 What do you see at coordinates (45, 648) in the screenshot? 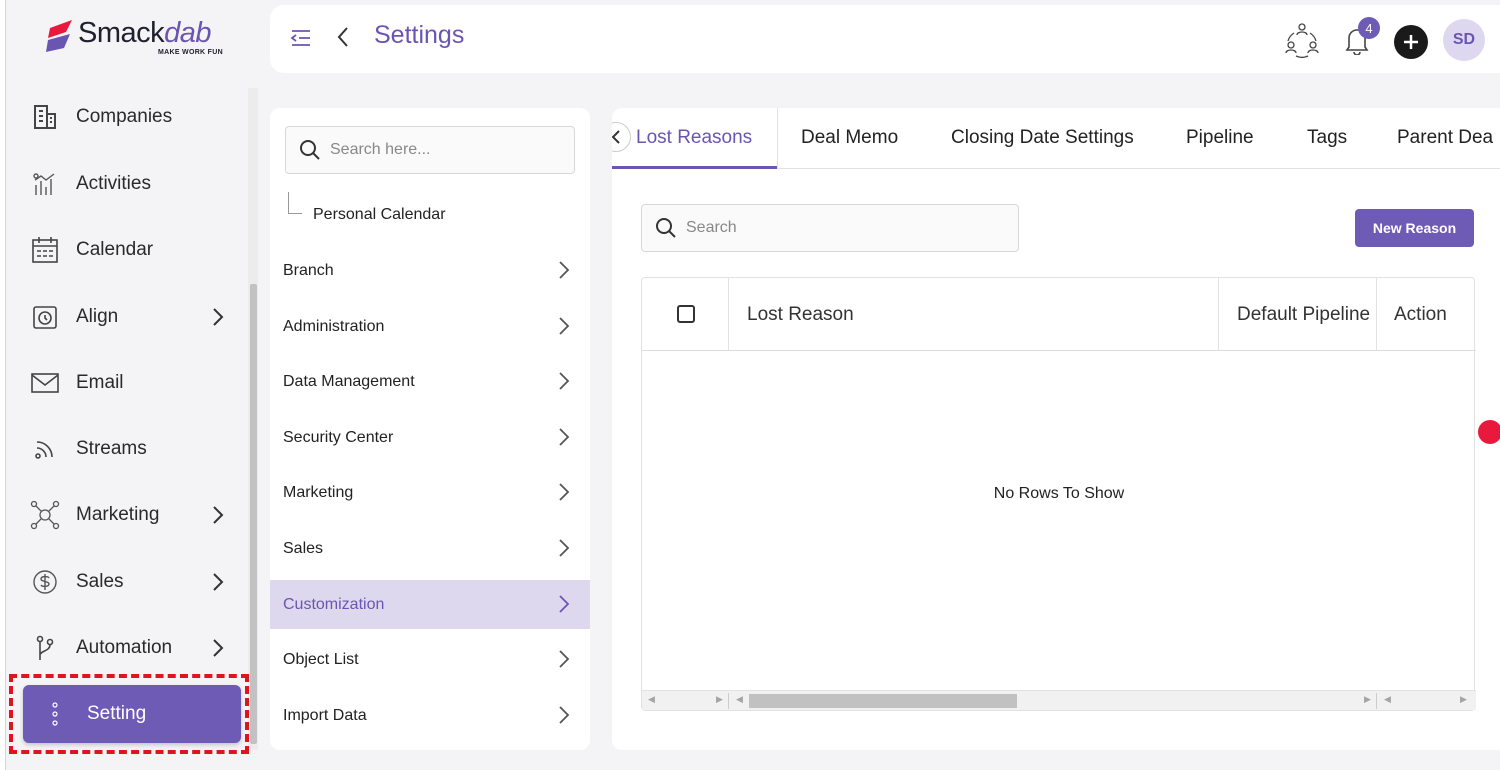
I see `branch-icon` at bounding box center [45, 648].